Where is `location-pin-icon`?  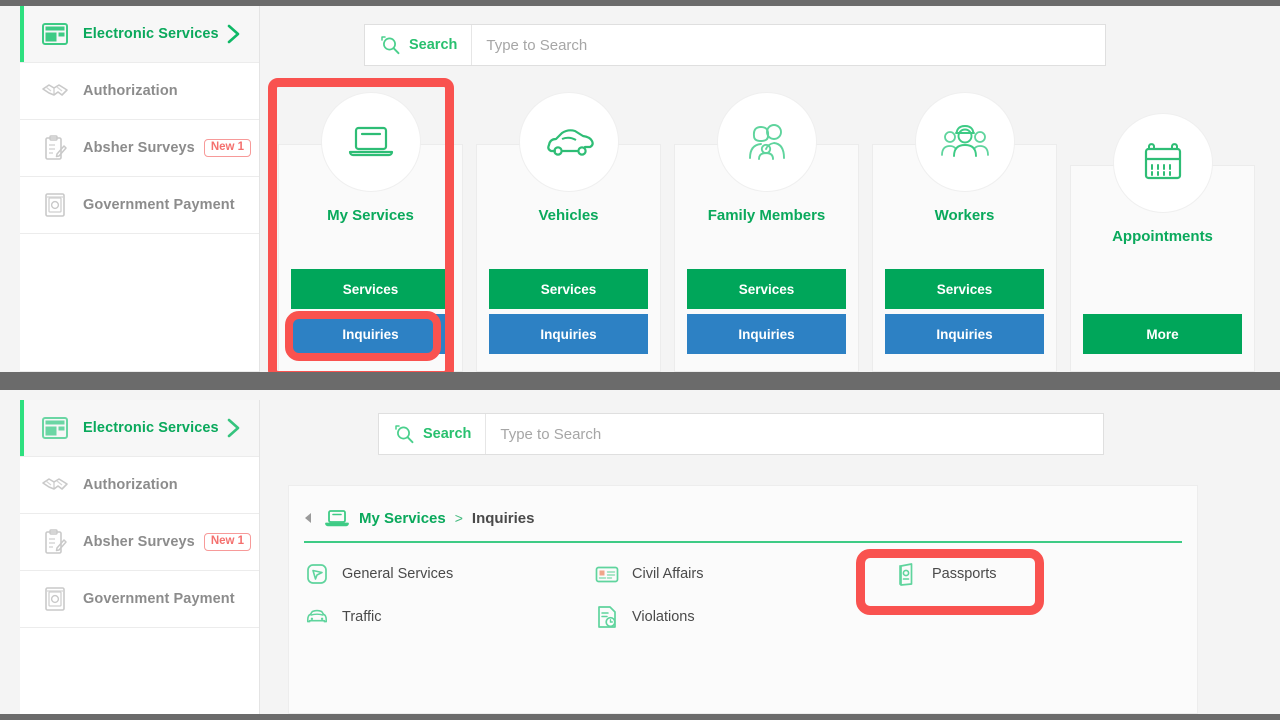
location-pin-icon is located at coordinates (317, 574).